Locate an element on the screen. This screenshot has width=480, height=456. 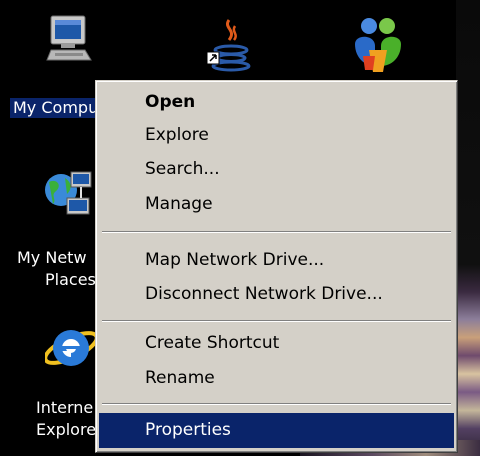
menu-item-rename: Rename is located at coordinates (276, 378).